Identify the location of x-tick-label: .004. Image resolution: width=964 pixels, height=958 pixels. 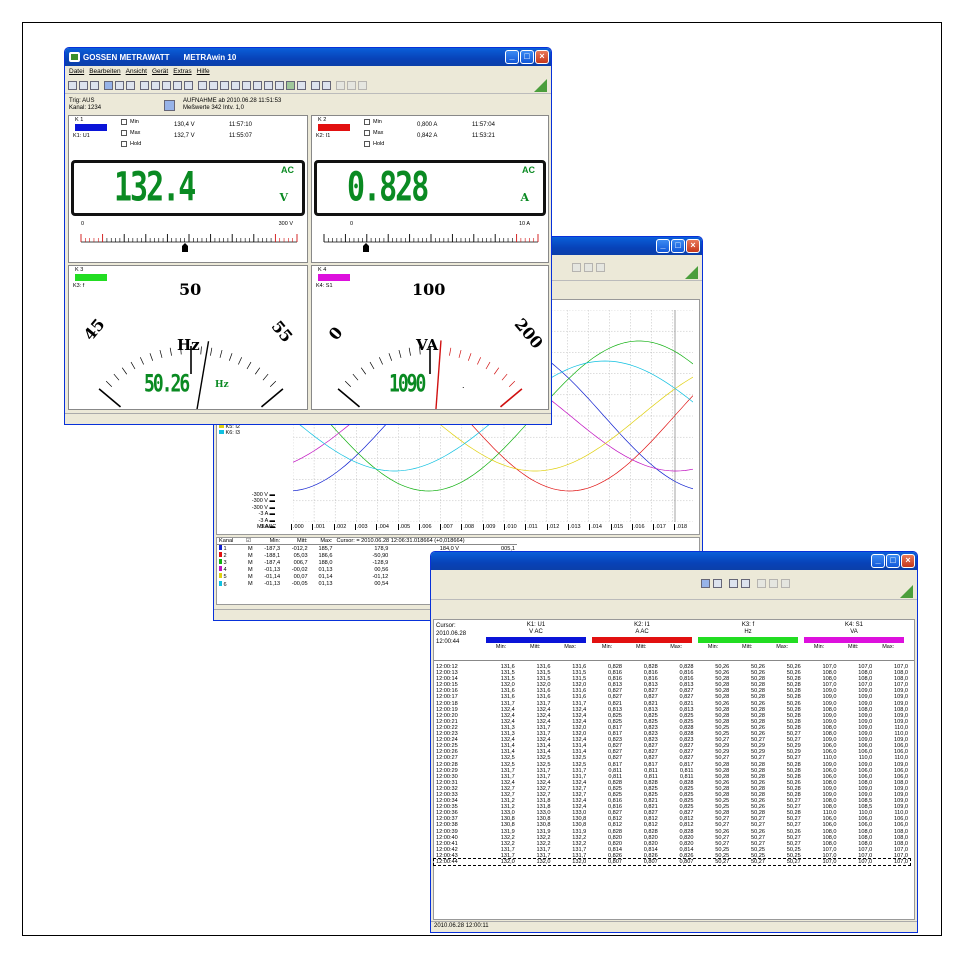
(382, 527).